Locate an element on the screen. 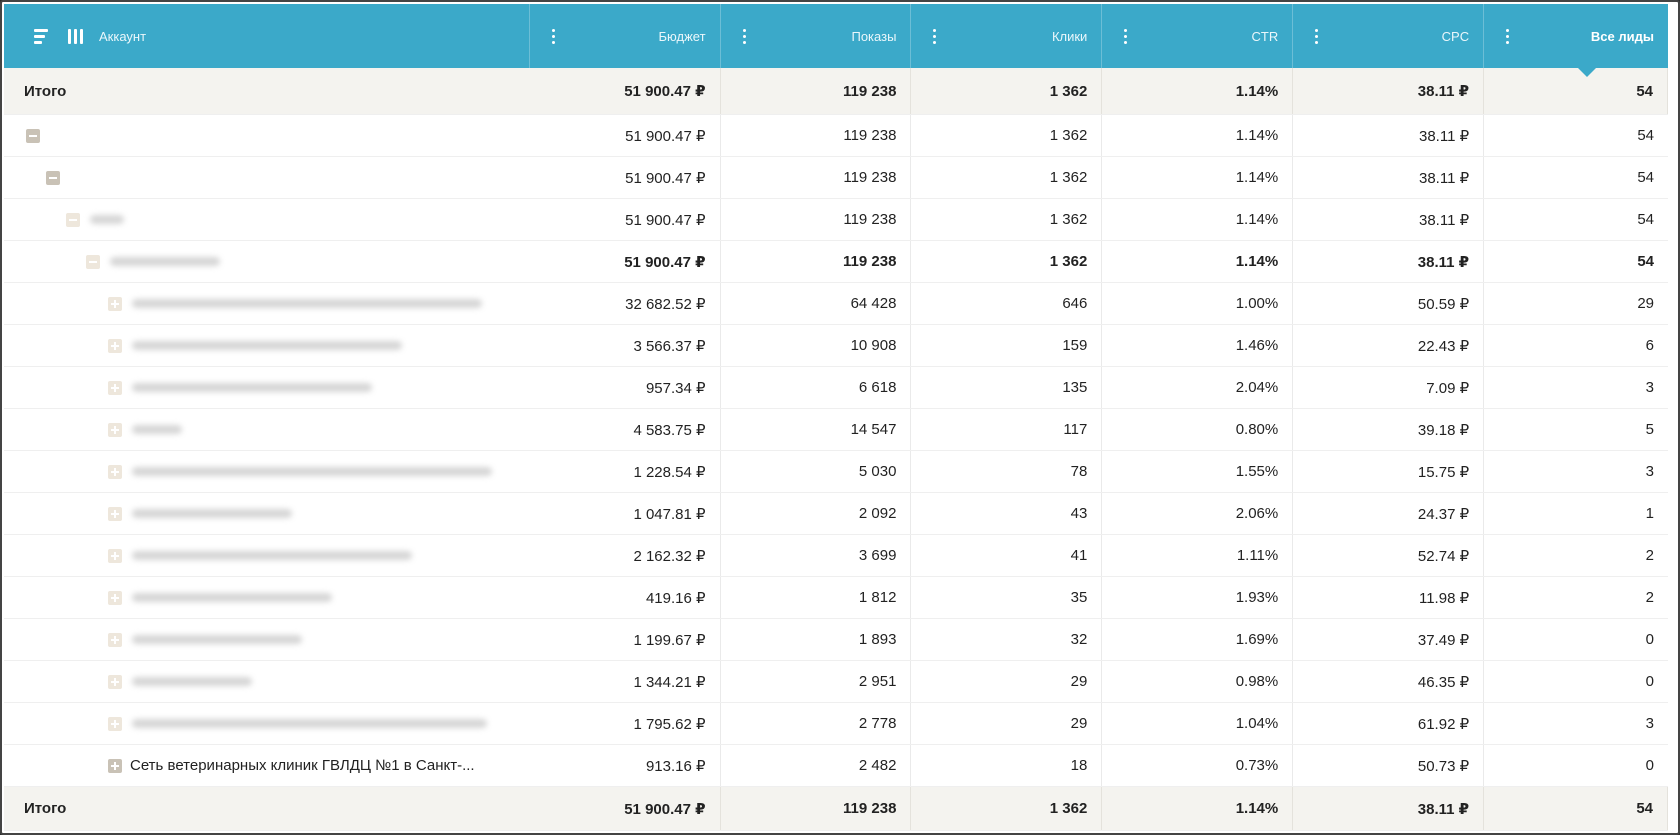 The image size is (1680, 835). header-all-leads: Все лиды is located at coordinates (1576, 36).